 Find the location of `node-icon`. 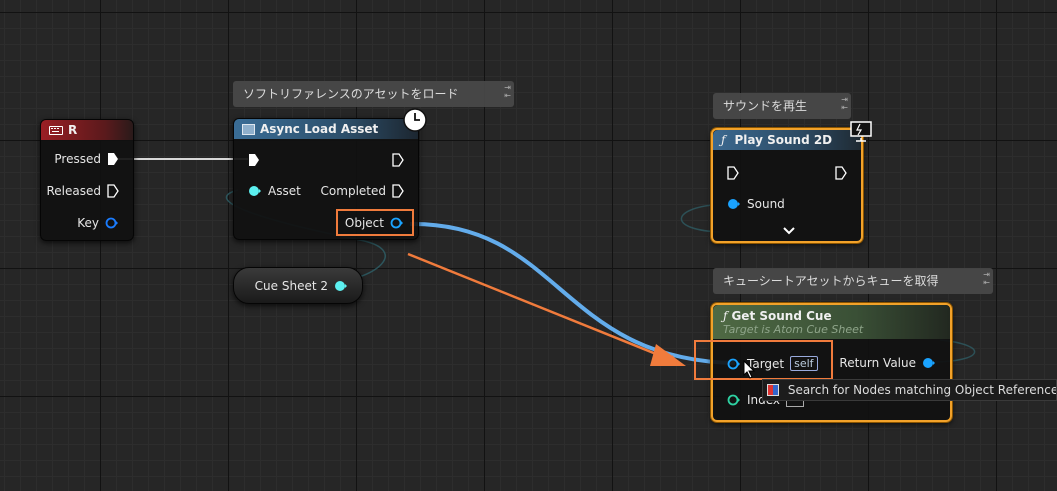

node-icon is located at coordinates (248, 129).